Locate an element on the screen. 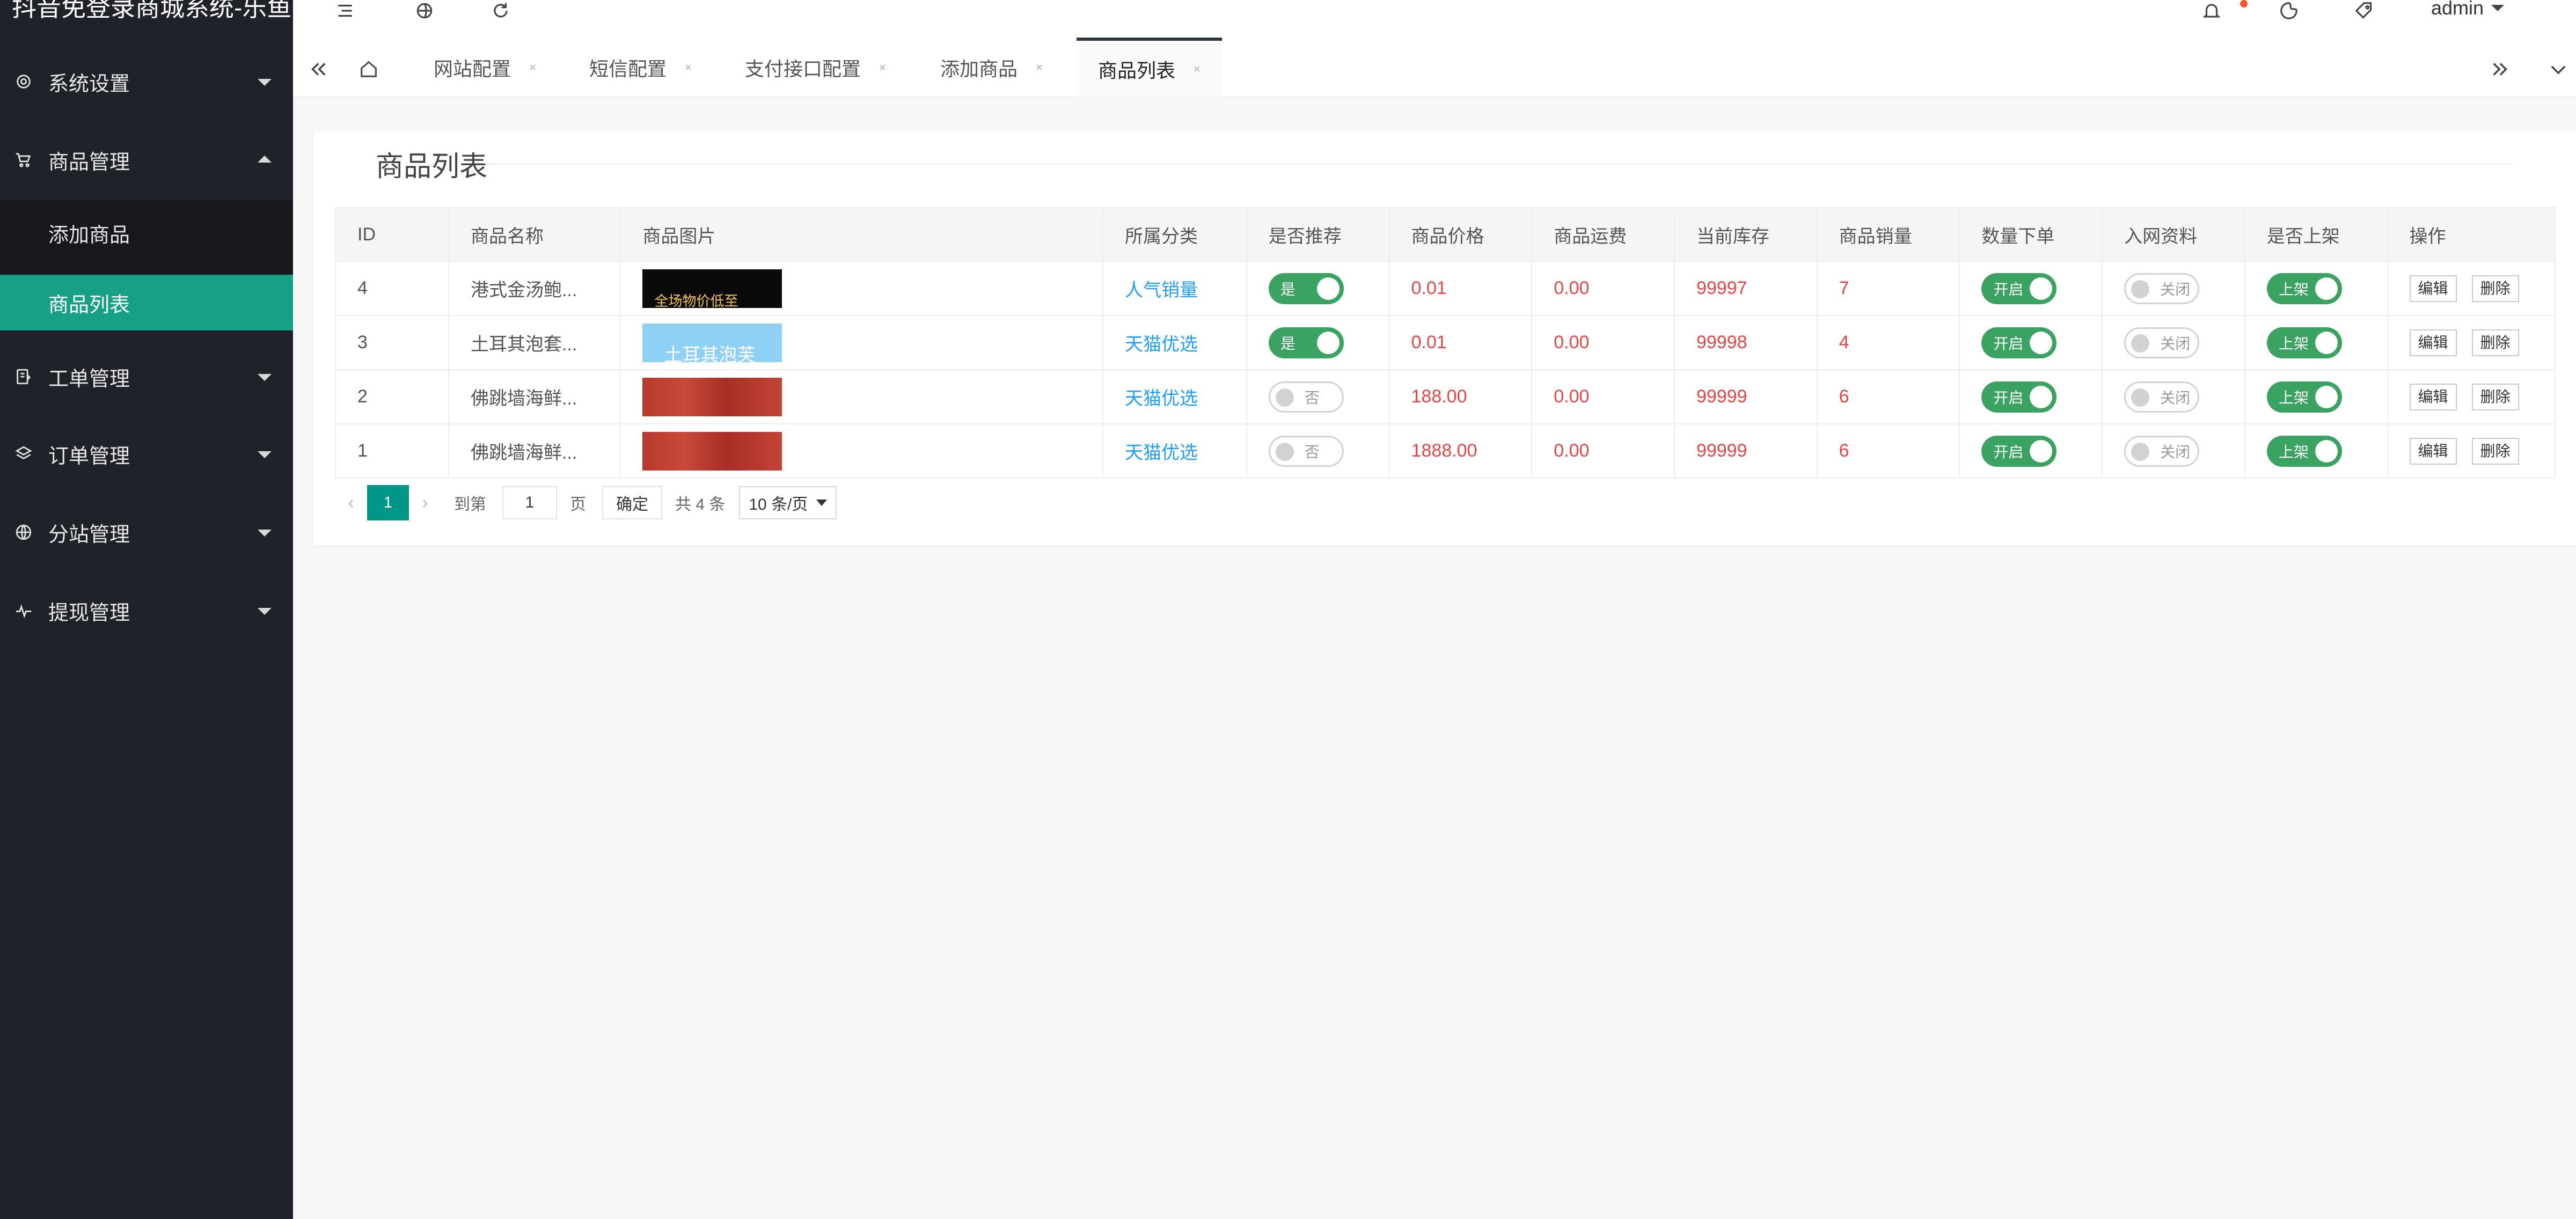 Image resolution: width=2576 pixels, height=1219 pixels. submenu-item-product-list: 商品列表 is located at coordinates (146, 303).